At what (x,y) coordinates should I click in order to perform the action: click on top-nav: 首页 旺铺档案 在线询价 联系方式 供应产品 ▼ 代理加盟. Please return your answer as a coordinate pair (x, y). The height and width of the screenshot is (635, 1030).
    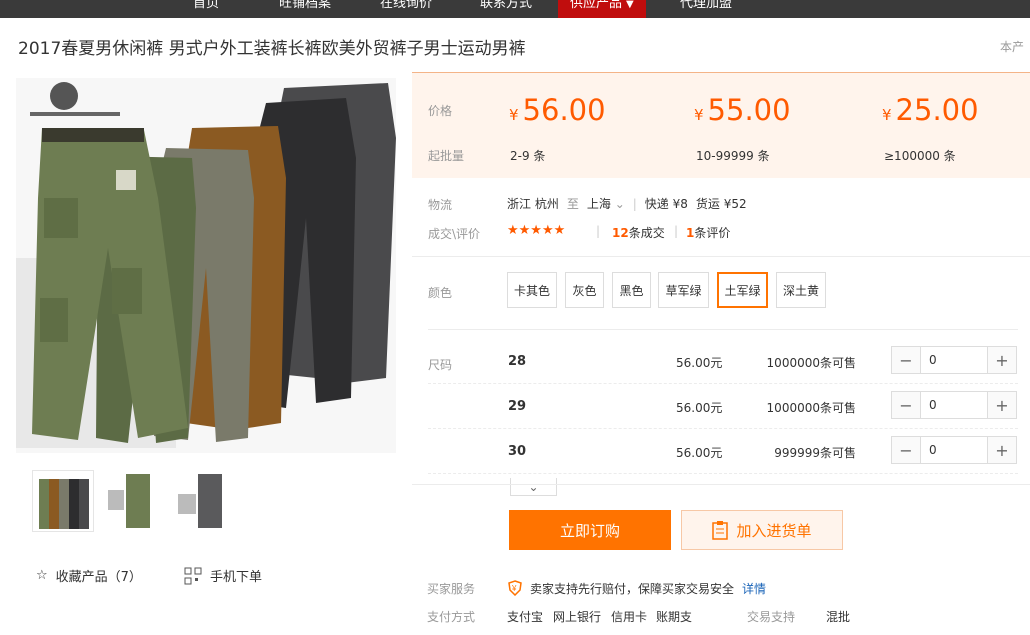
    Looking at the image, I should click on (515, 9).